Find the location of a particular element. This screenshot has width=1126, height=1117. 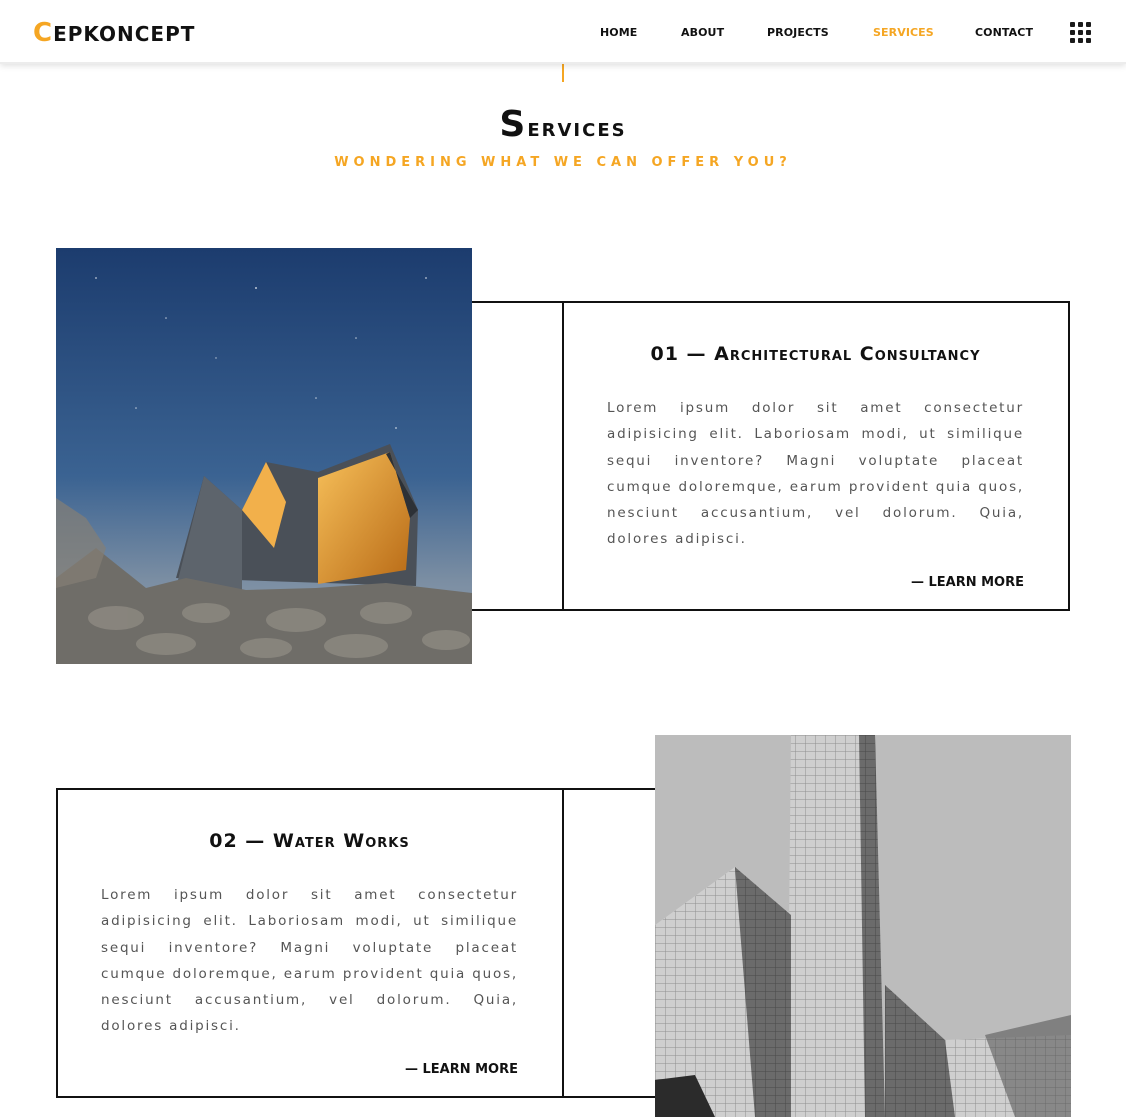

main-nav: HOME ABOUT PROJECTS SERVICES CONTACT is located at coordinates (563, 34).